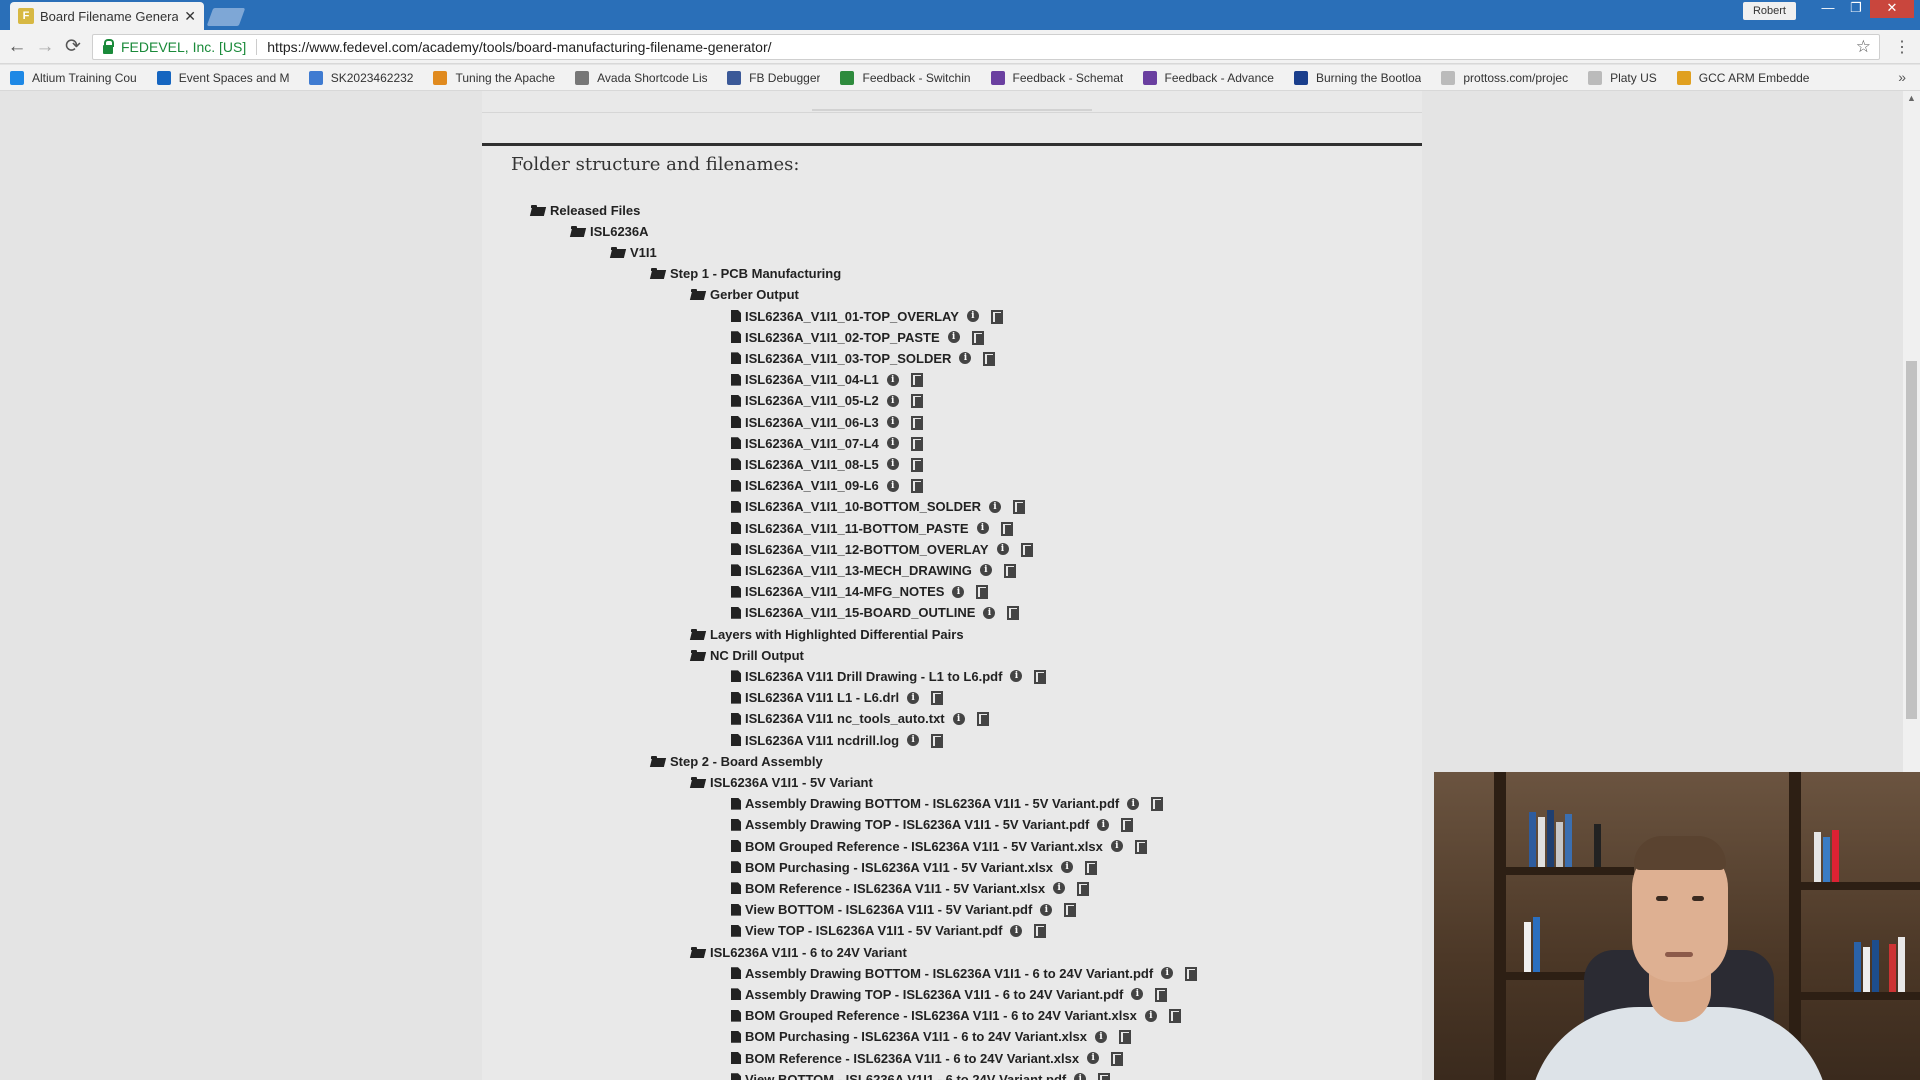 Image resolution: width=1920 pixels, height=1080 pixels. What do you see at coordinates (183, 47) in the screenshot?
I see `site-identity: FEDEVEL, Inc. [US]` at bounding box center [183, 47].